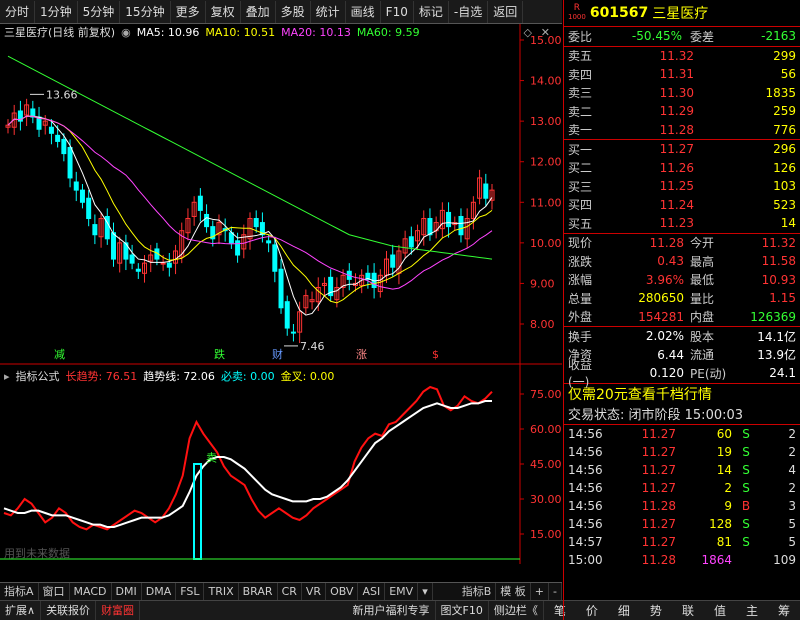 This screenshot has width=800, height=620. What do you see at coordinates (546, 162) in the screenshot?
I see `price-tick-label: 12.00` at bounding box center [546, 162].